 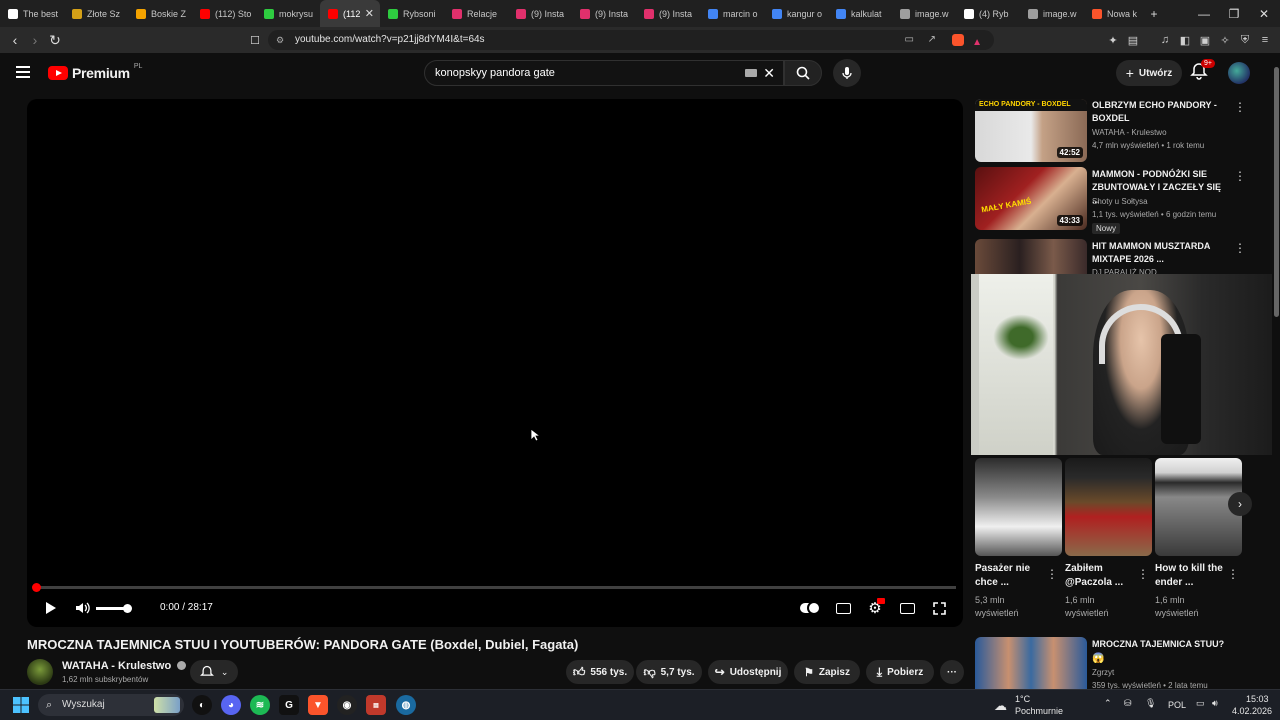 What do you see at coordinates (1252, 711) in the screenshot?
I see `clock-date: 4.02.2026` at bounding box center [1252, 711].